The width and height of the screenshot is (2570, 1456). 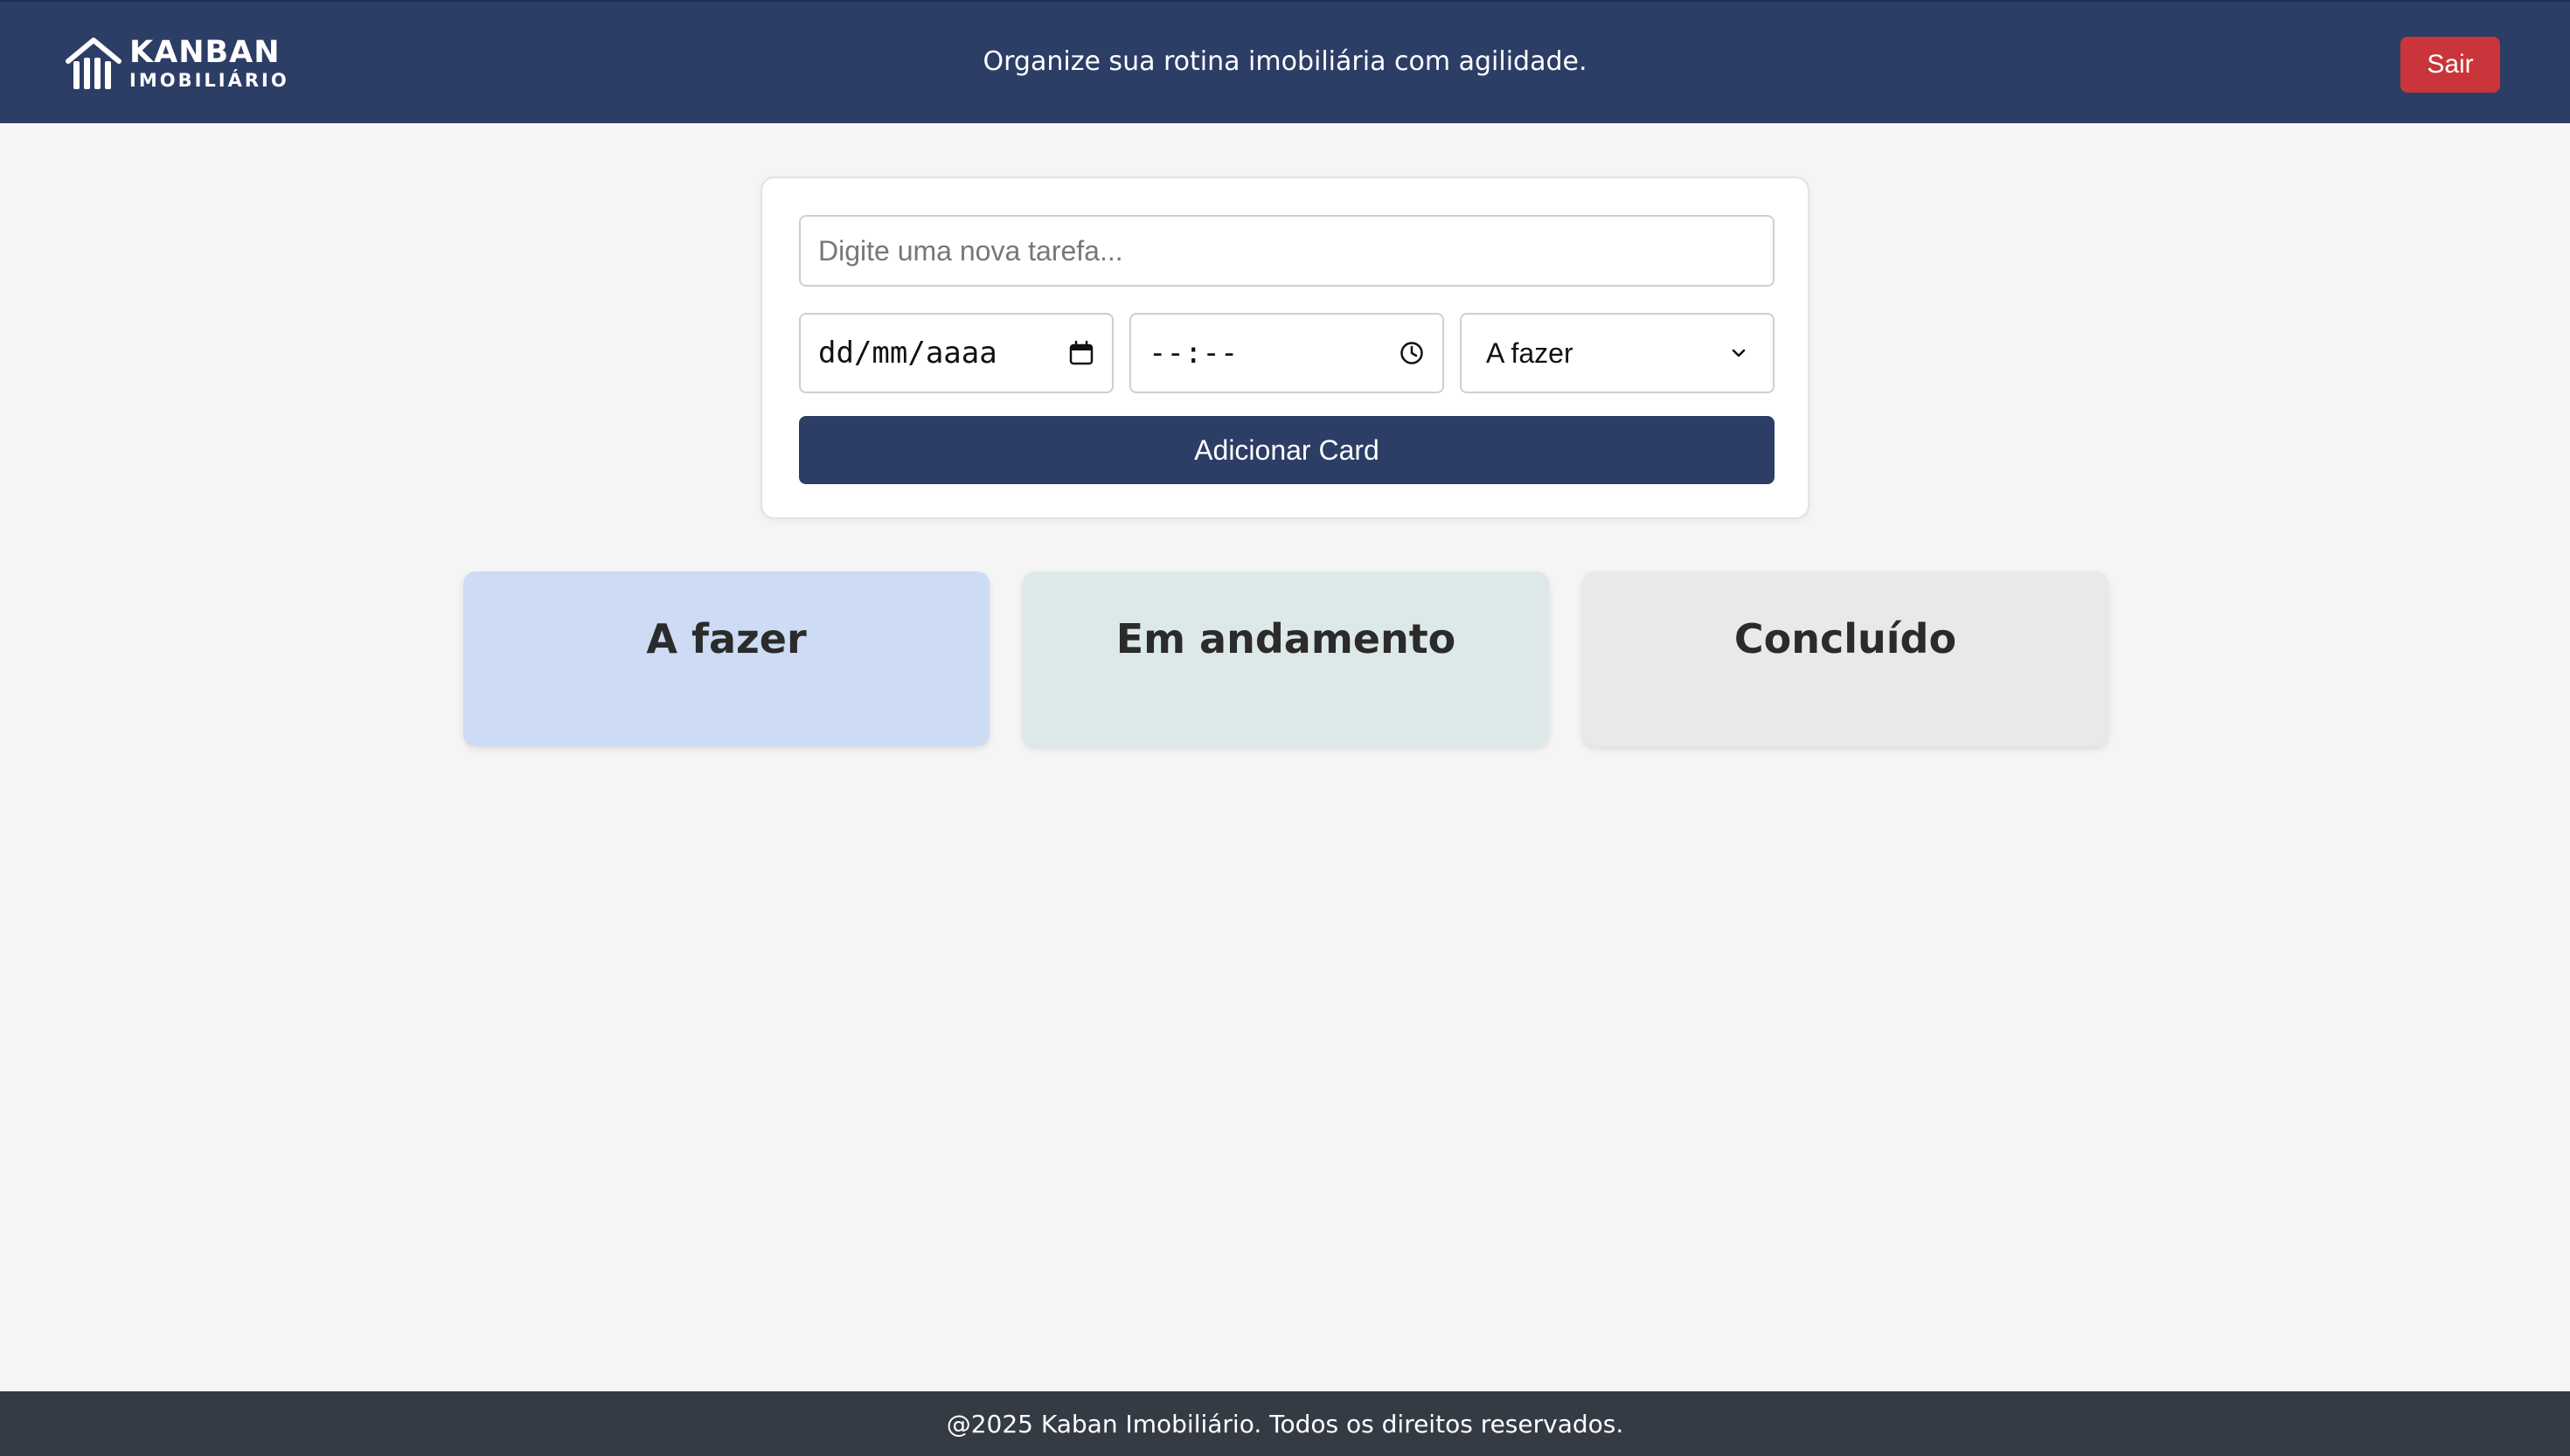 I want to click on date-input: dd/mm/aaaa, so click(x=956, y=353).